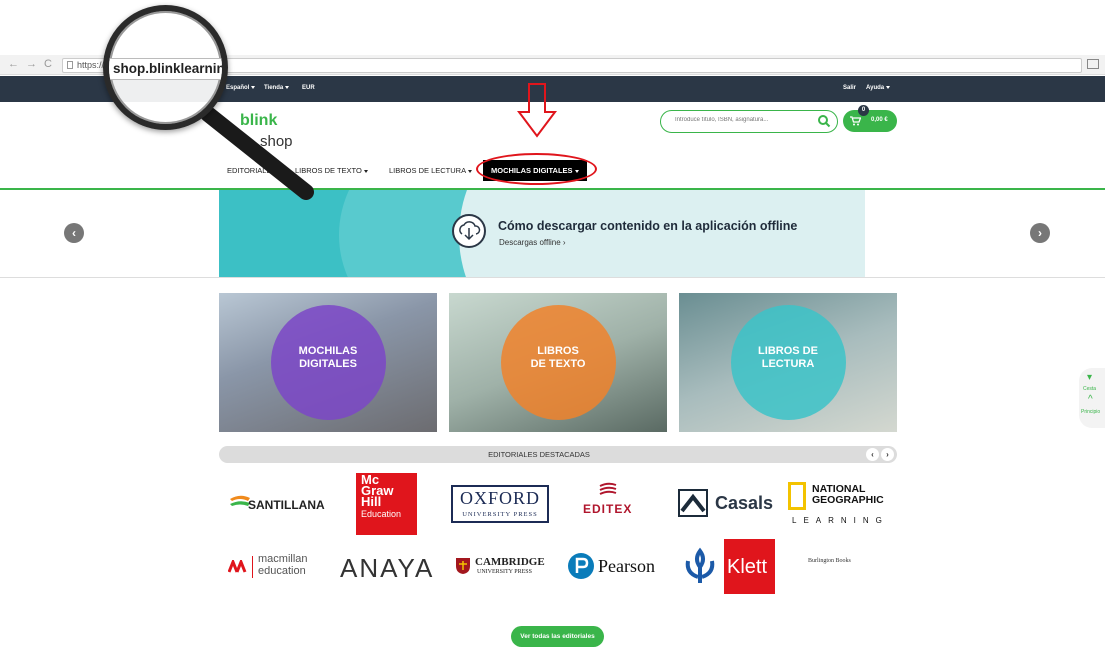 Image resolution: width=1105 pixels, height=656 pixels. I want to click on brand-name: CAMBRIDGE, so click(510, 562).